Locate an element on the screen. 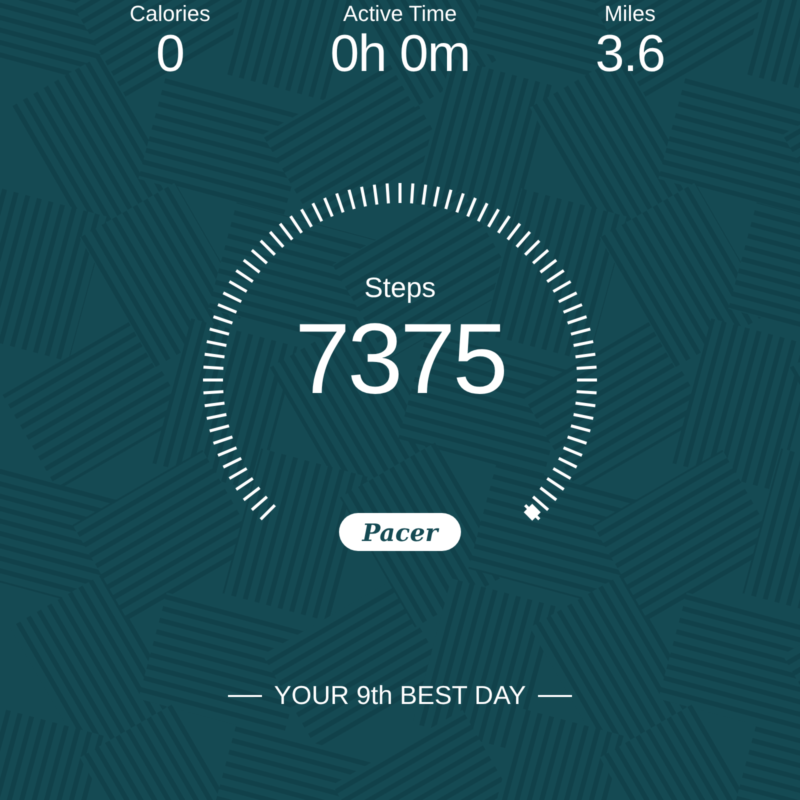  progress-marker is located at coordinates (532, 512).